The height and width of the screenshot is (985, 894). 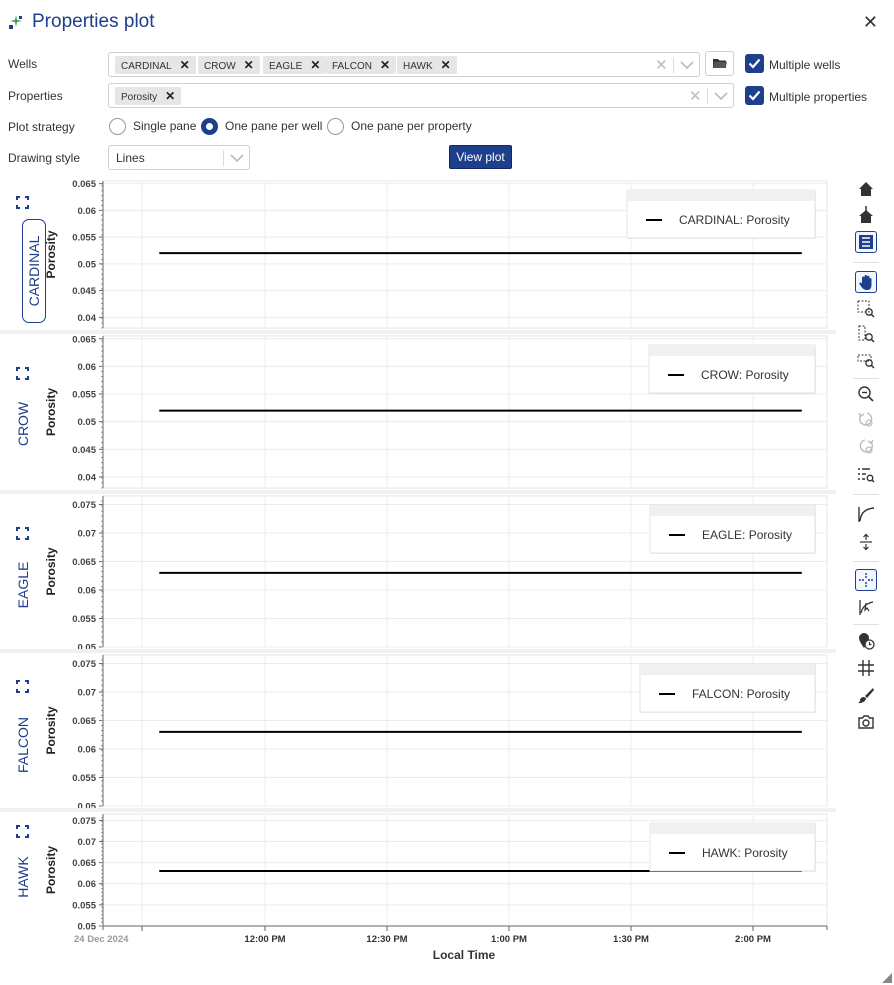 What do you see at coordinates (421, 95) in the screenshot?
I see `properties-select: Porosity ✕ ✕` at bounding box center [421, 95].